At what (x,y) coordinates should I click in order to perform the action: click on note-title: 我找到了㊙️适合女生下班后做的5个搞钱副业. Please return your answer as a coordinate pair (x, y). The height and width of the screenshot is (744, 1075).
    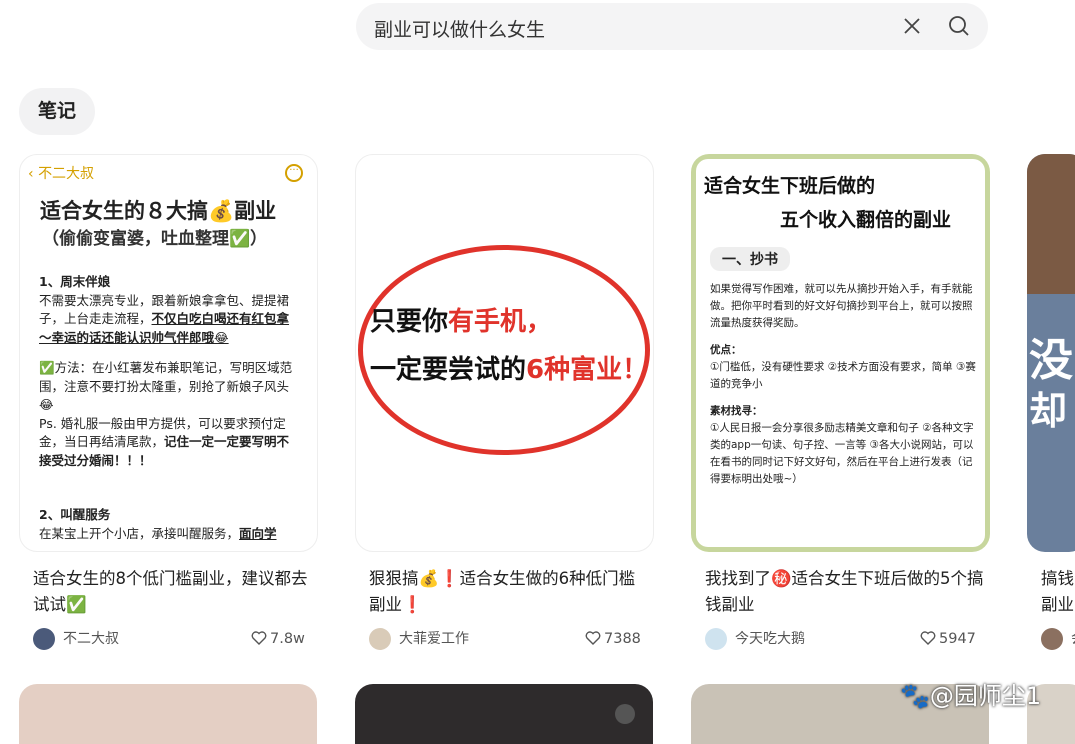
    Looking at the image, I should click on (845, 592).